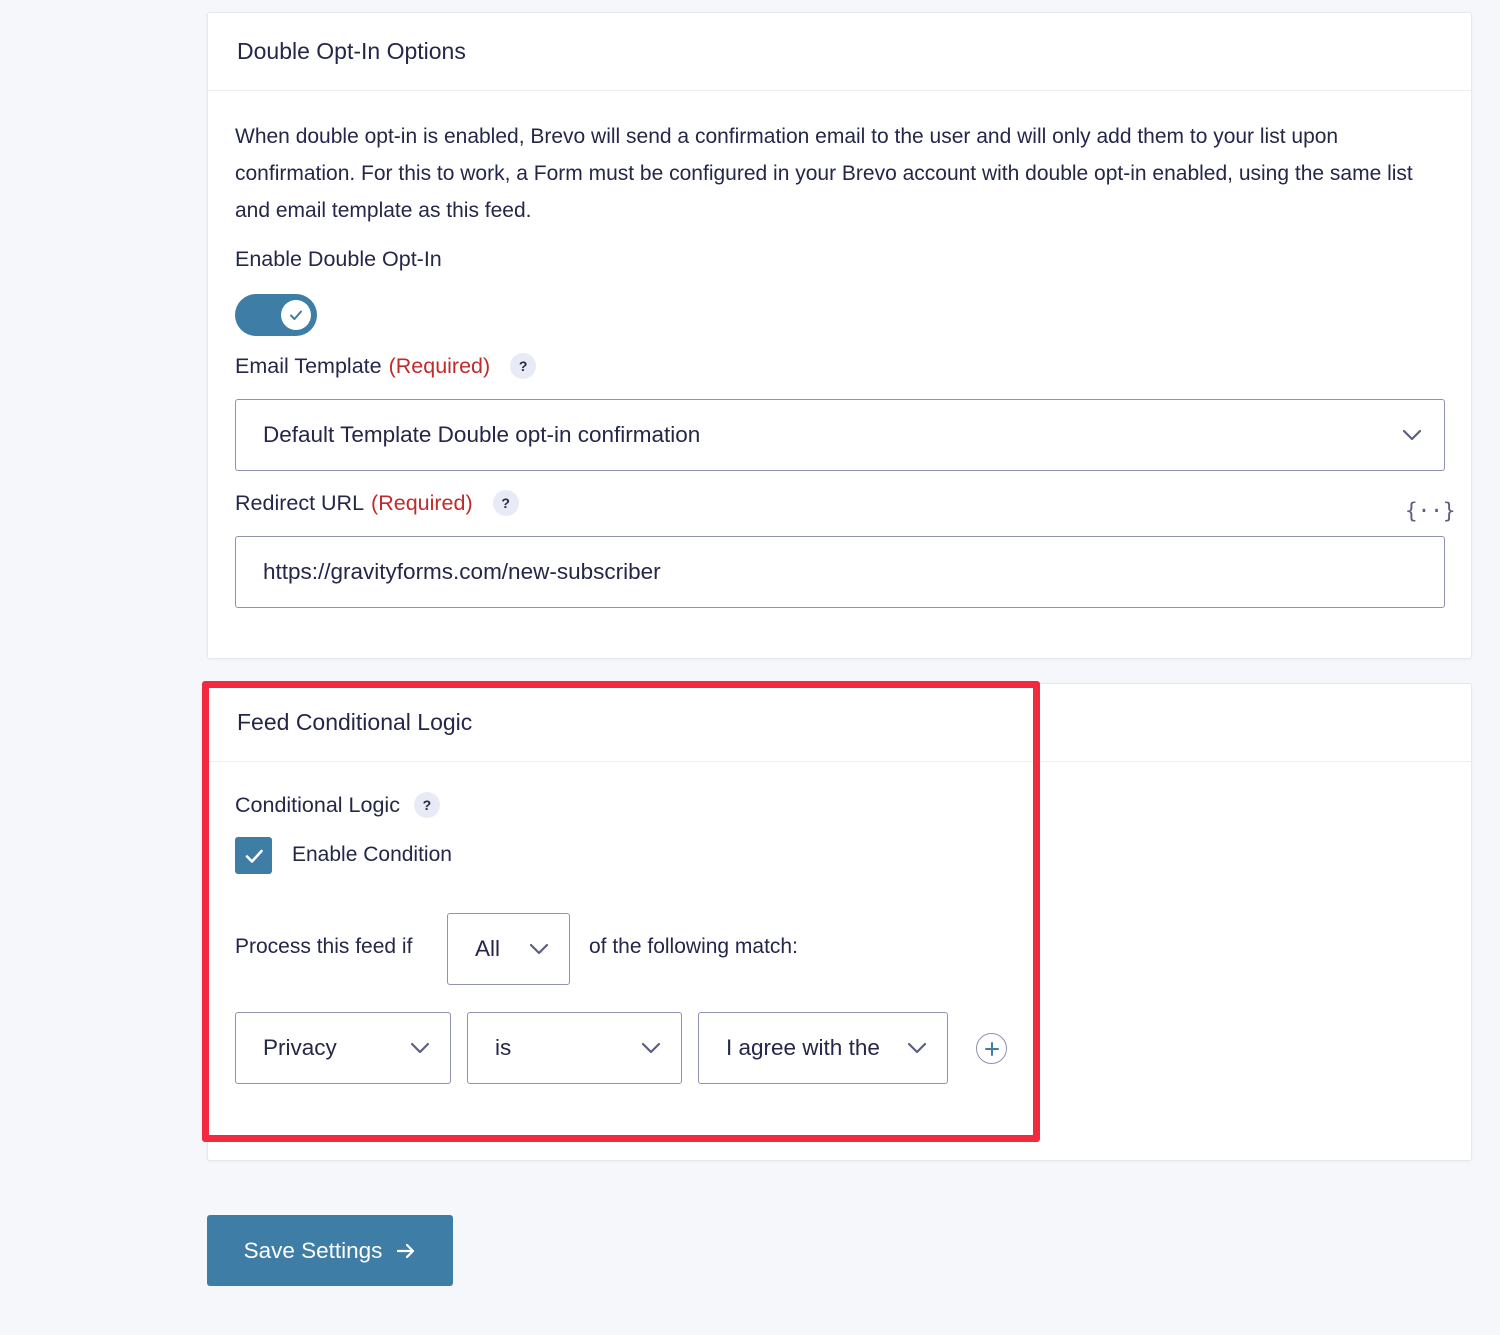 The image size is (1500, 1335). I want to click on rule-value-select: I agree with the, so click(823, 1048).